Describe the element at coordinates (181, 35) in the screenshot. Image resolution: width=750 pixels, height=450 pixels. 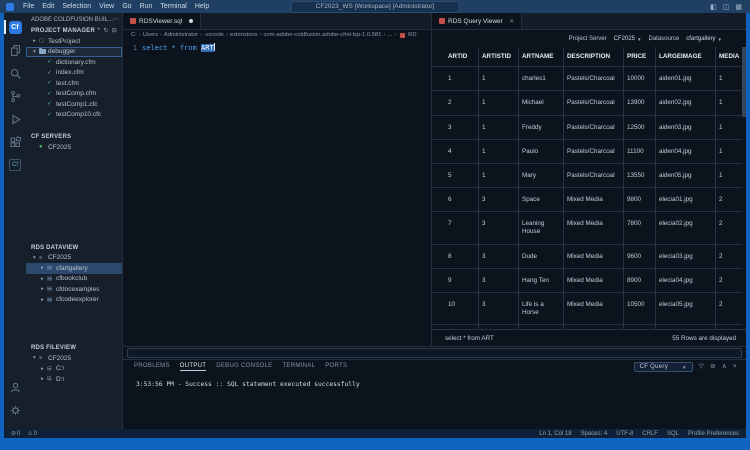
I see `breadcrumb-item: Administrator` at that location.